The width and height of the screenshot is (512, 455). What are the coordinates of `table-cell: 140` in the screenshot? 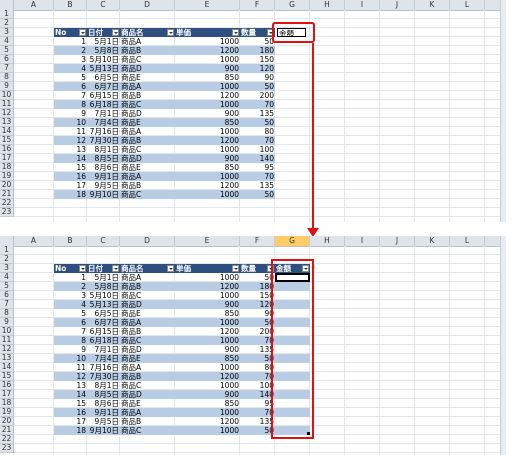 It's located at (257, 158).